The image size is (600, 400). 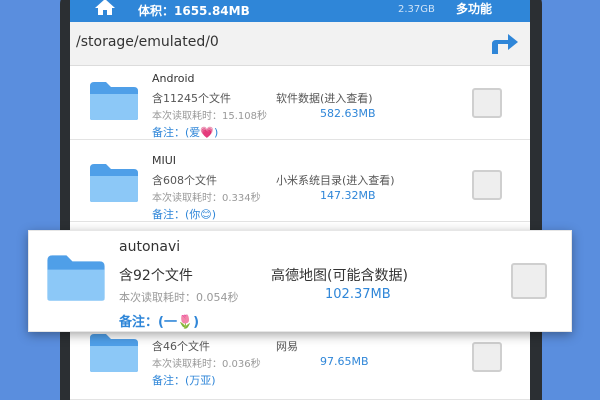 I want to click on read-time: 本次读取耗时：0.334秒, so click(x=206, y=198).